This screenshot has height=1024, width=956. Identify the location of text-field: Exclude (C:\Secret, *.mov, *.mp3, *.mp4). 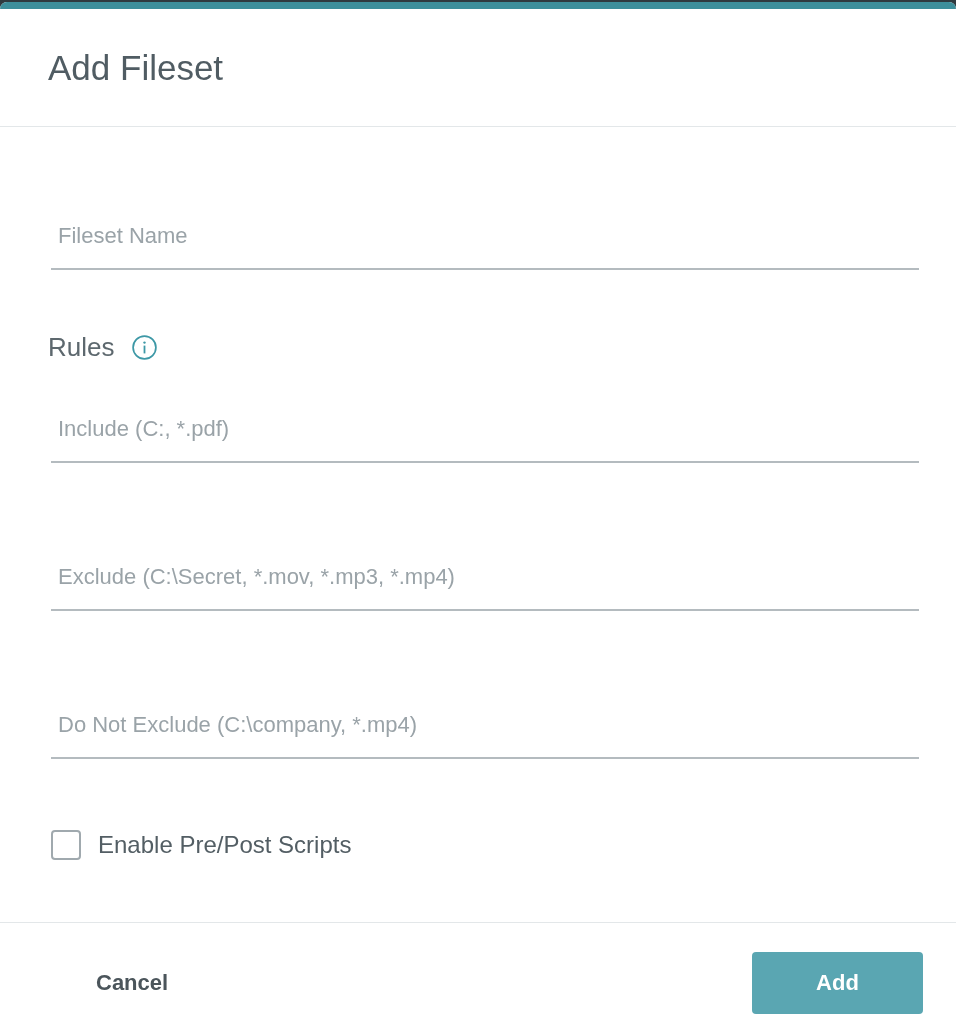
(485, 584).